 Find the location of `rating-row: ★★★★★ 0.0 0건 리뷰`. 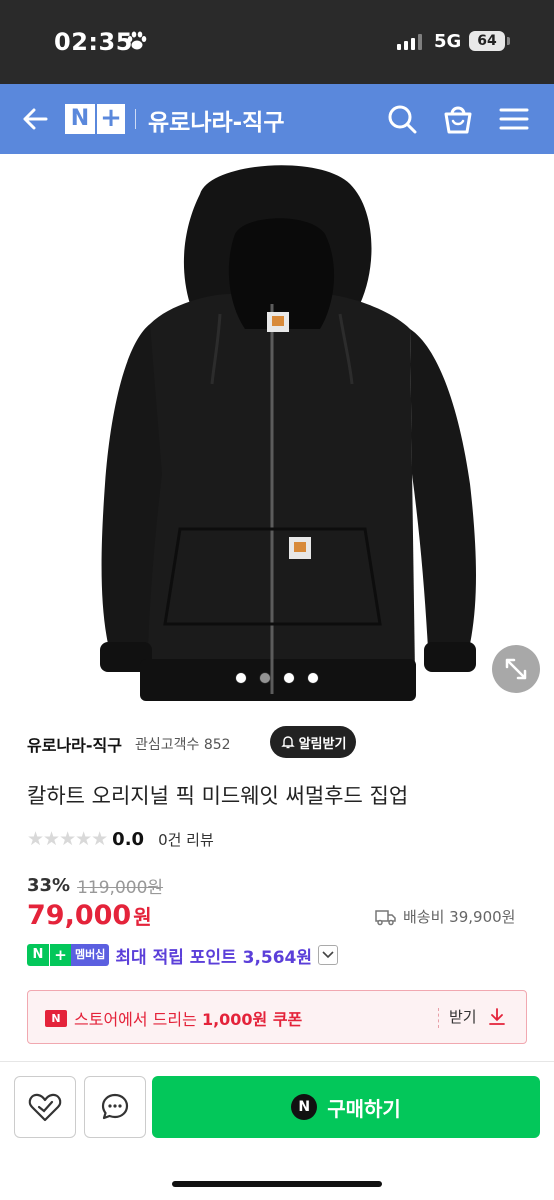

rating-row: ★★★★★ 0.0 0건 리뷰 is located at coordinates (120, 839).